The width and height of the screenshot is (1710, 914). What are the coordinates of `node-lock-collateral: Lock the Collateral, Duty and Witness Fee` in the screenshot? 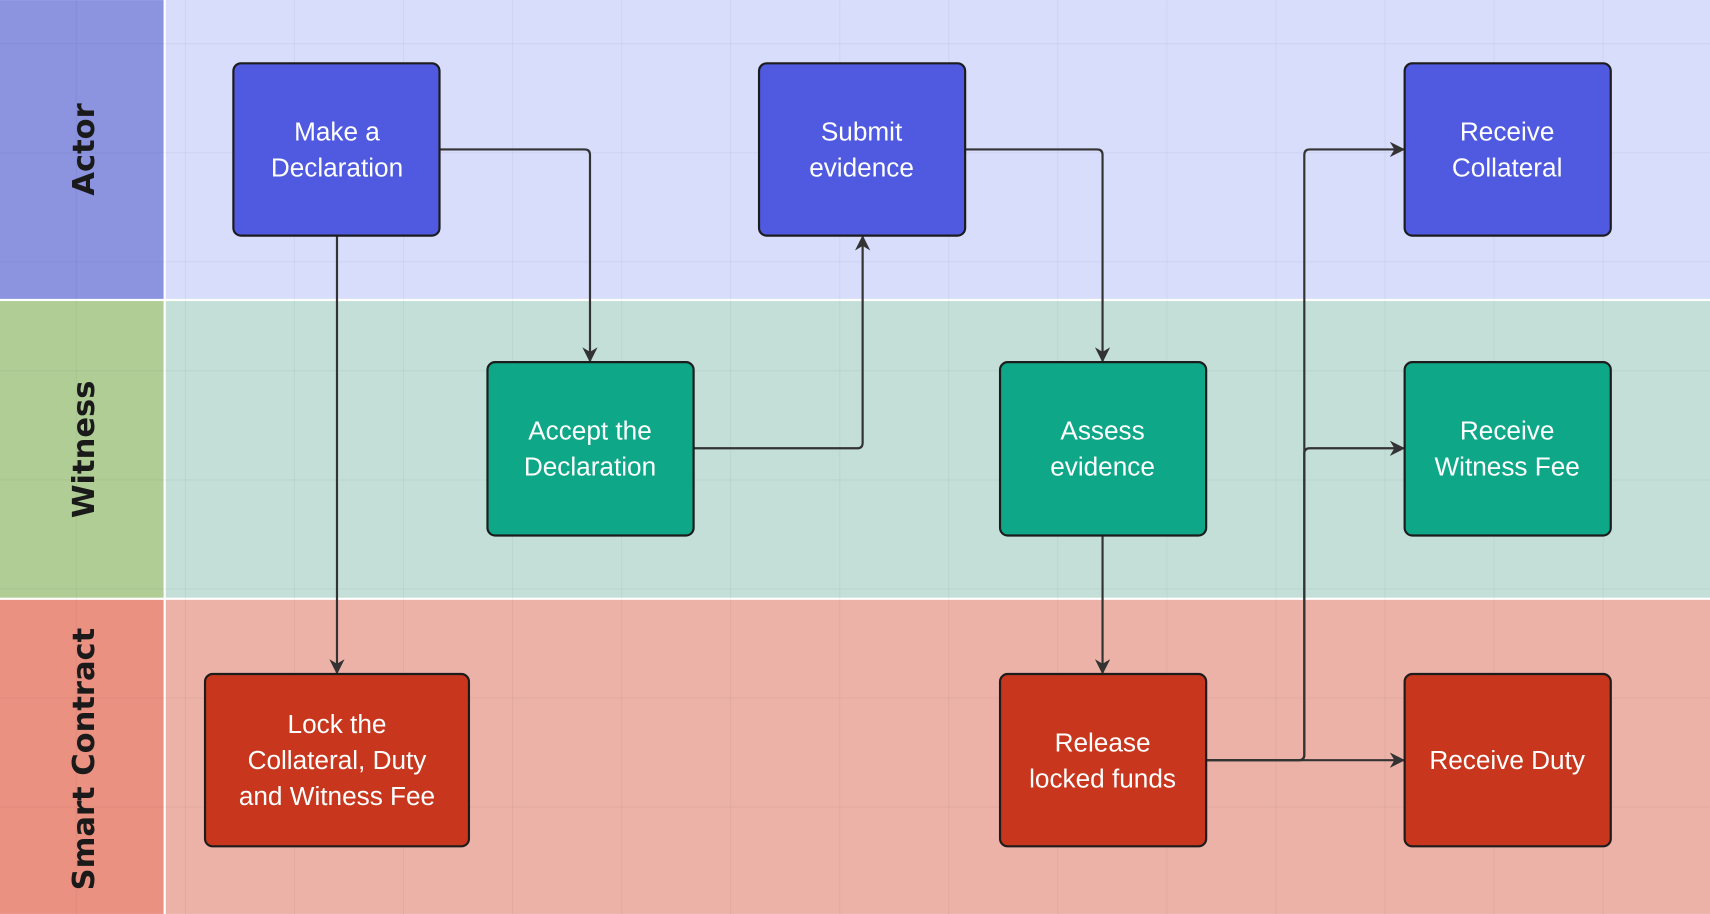 It's located at (337, 760).